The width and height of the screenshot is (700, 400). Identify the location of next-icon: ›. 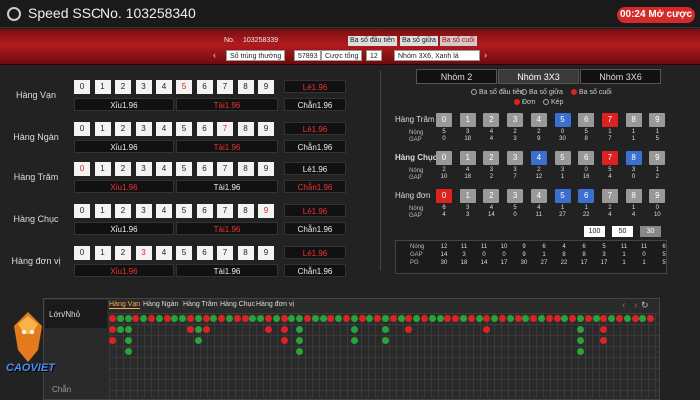
(635, 305).